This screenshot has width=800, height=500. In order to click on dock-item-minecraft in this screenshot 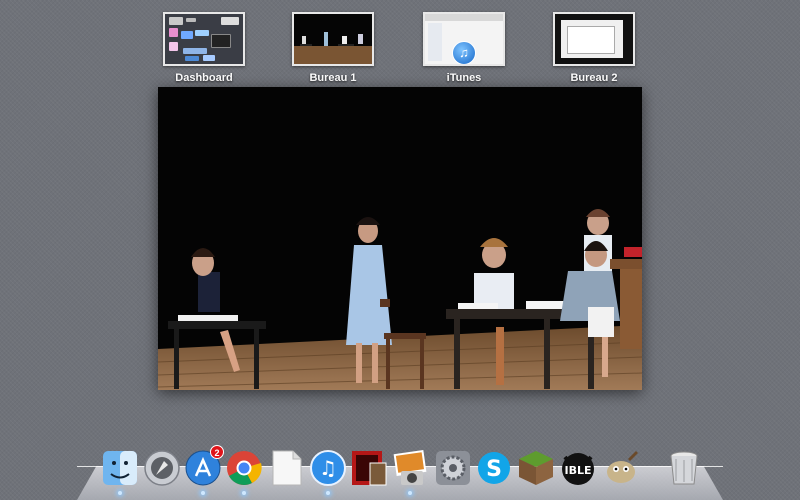, I will do `click(536, 468)`.